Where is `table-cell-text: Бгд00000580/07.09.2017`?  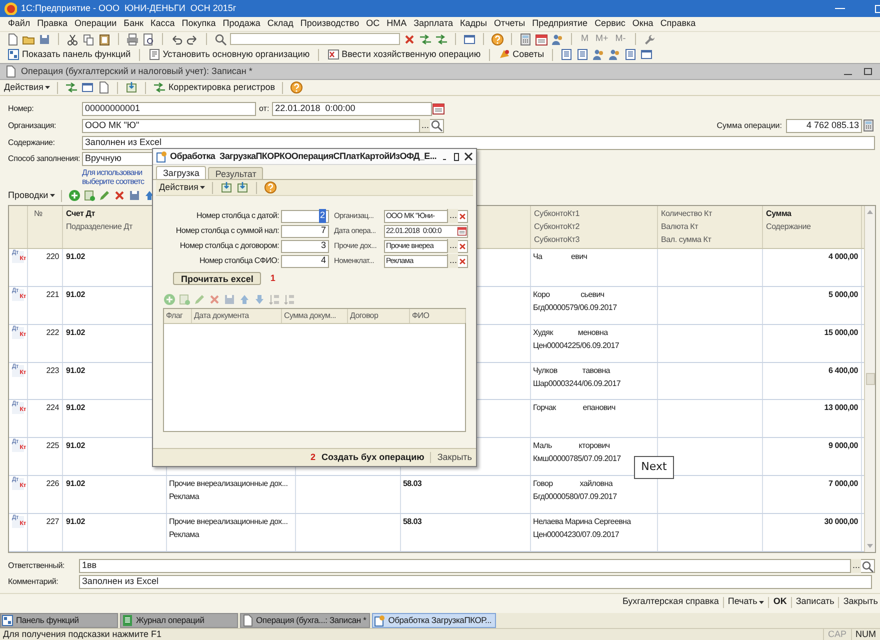
table-cell-text: Бгд00000580/07.09.2017 is located at coordinates (574, 497).